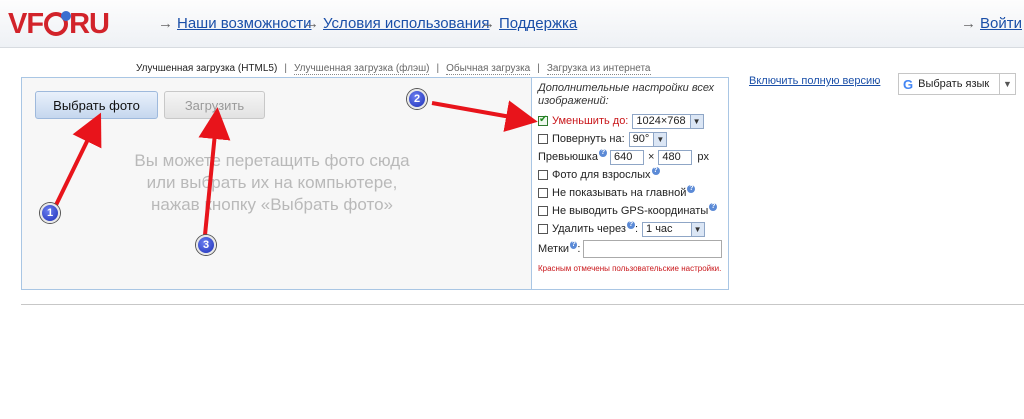  Describe the element at coordinates (417, 99) in the screenshot. I see `annotation-badge-2: 2` at that location.